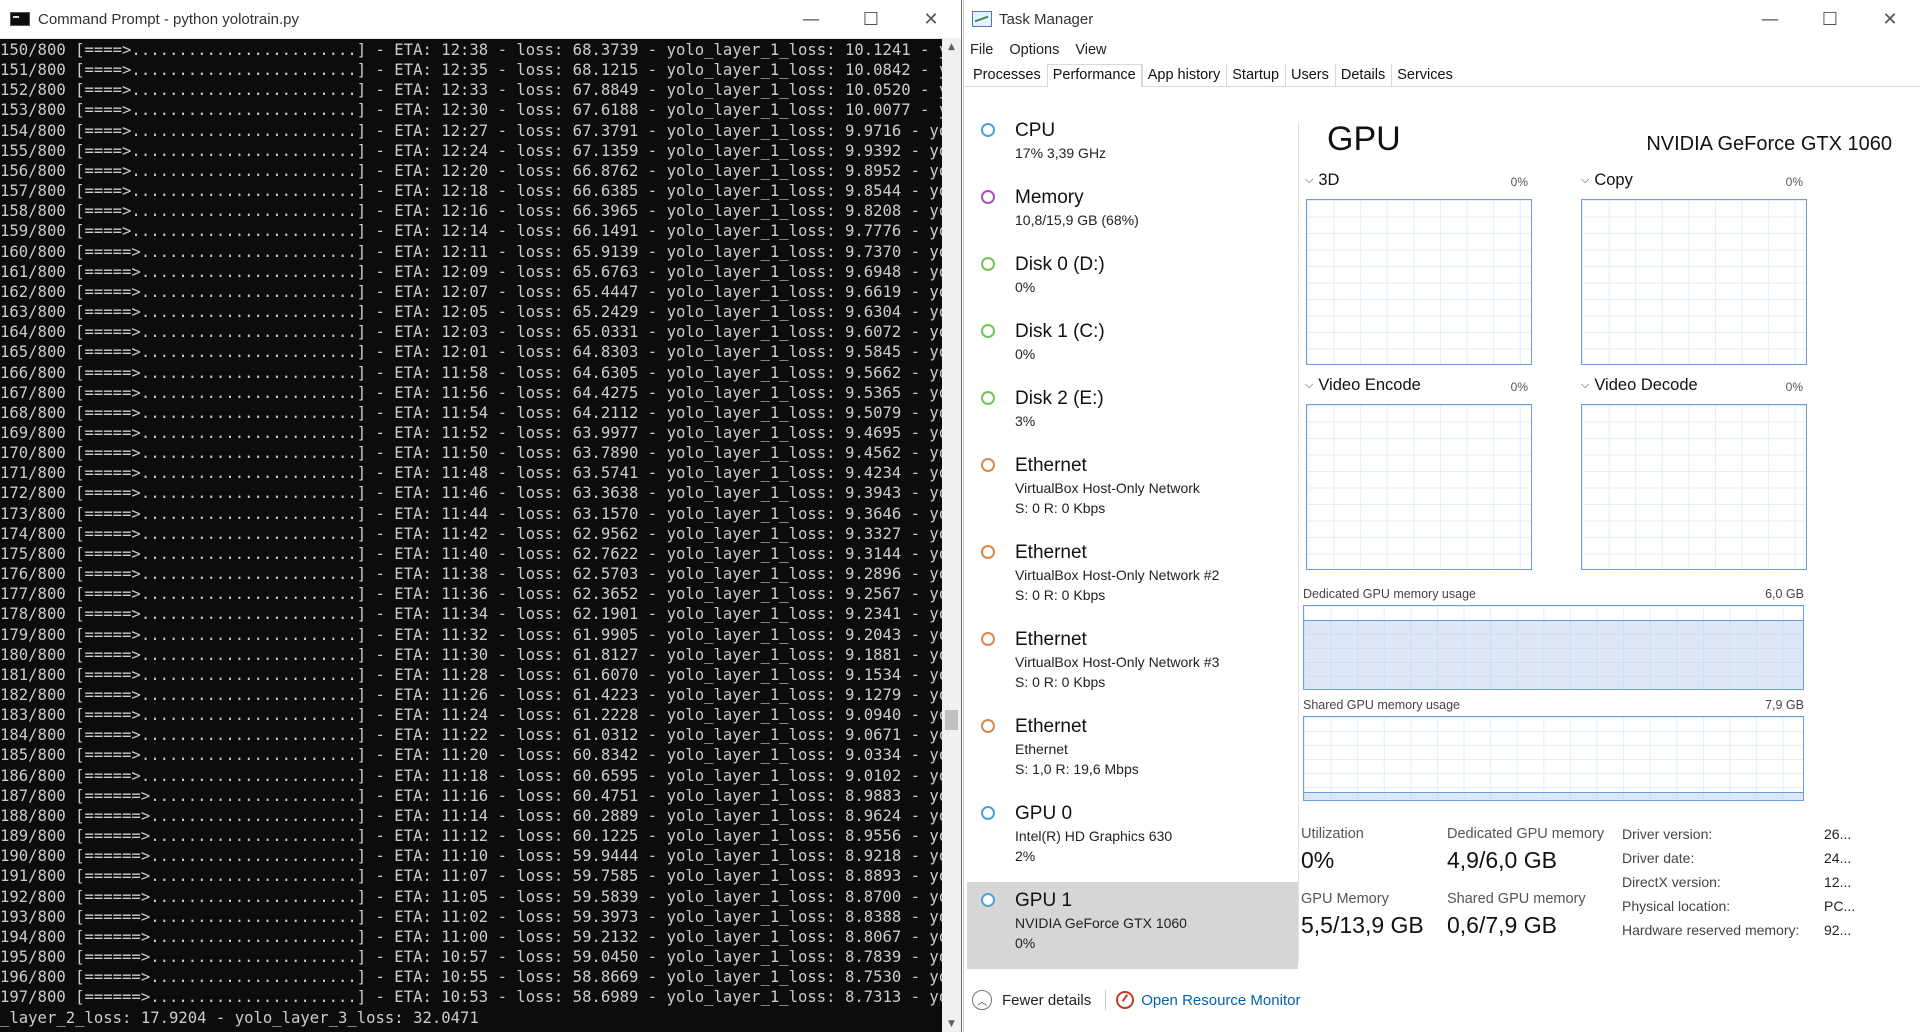  Describe the element at coordinates (1132, 346) in the screenshot. I see `device-disk-1: Disk 1 (C:) 0%` at that location.